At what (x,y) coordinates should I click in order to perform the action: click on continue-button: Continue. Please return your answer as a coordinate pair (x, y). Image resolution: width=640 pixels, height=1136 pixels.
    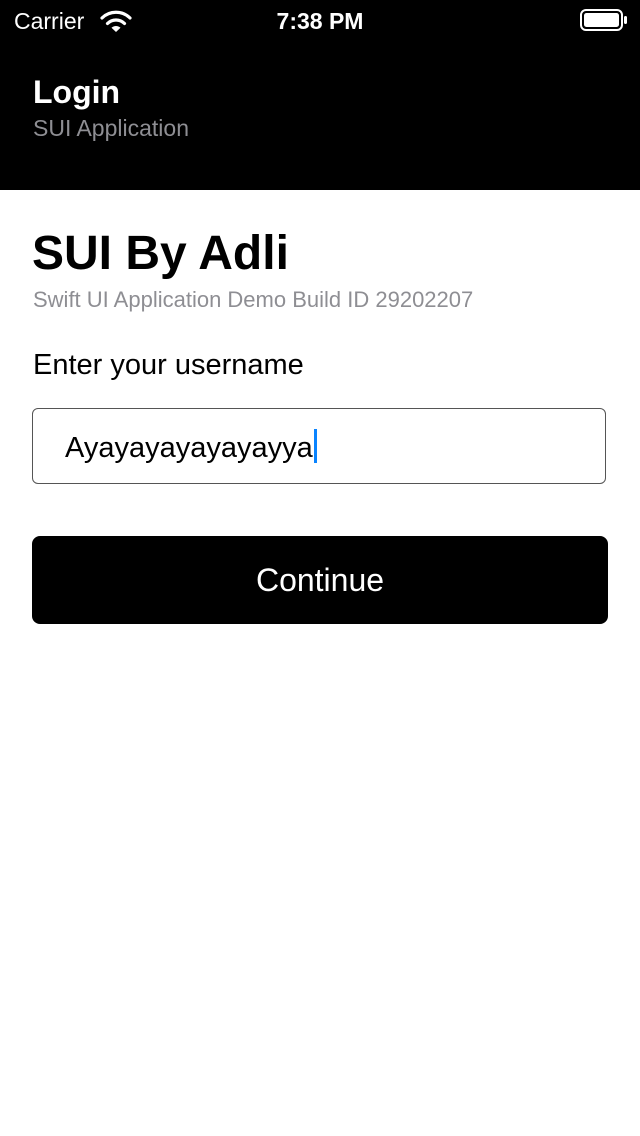
    Looking at the image, I should click on (320, 580).